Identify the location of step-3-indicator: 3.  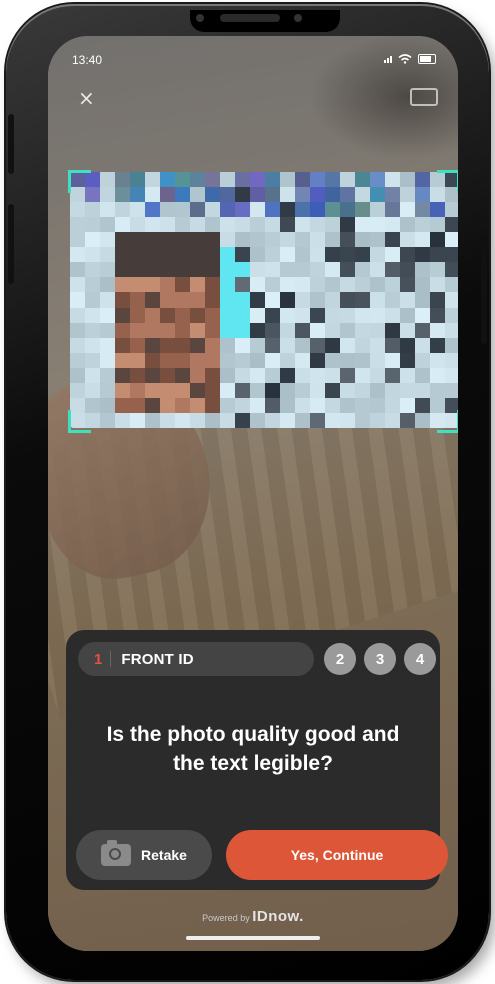
(380, 659).